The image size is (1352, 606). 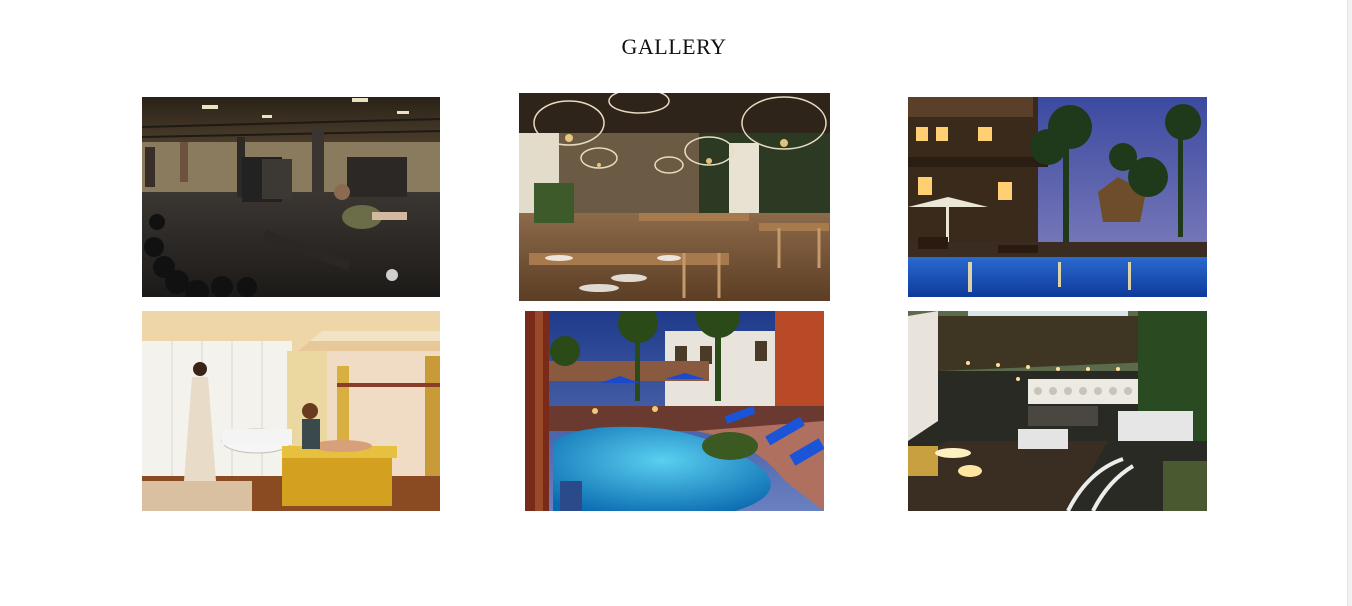 I want to click on gallery-image-terrace, so click(x=1057, y=411).